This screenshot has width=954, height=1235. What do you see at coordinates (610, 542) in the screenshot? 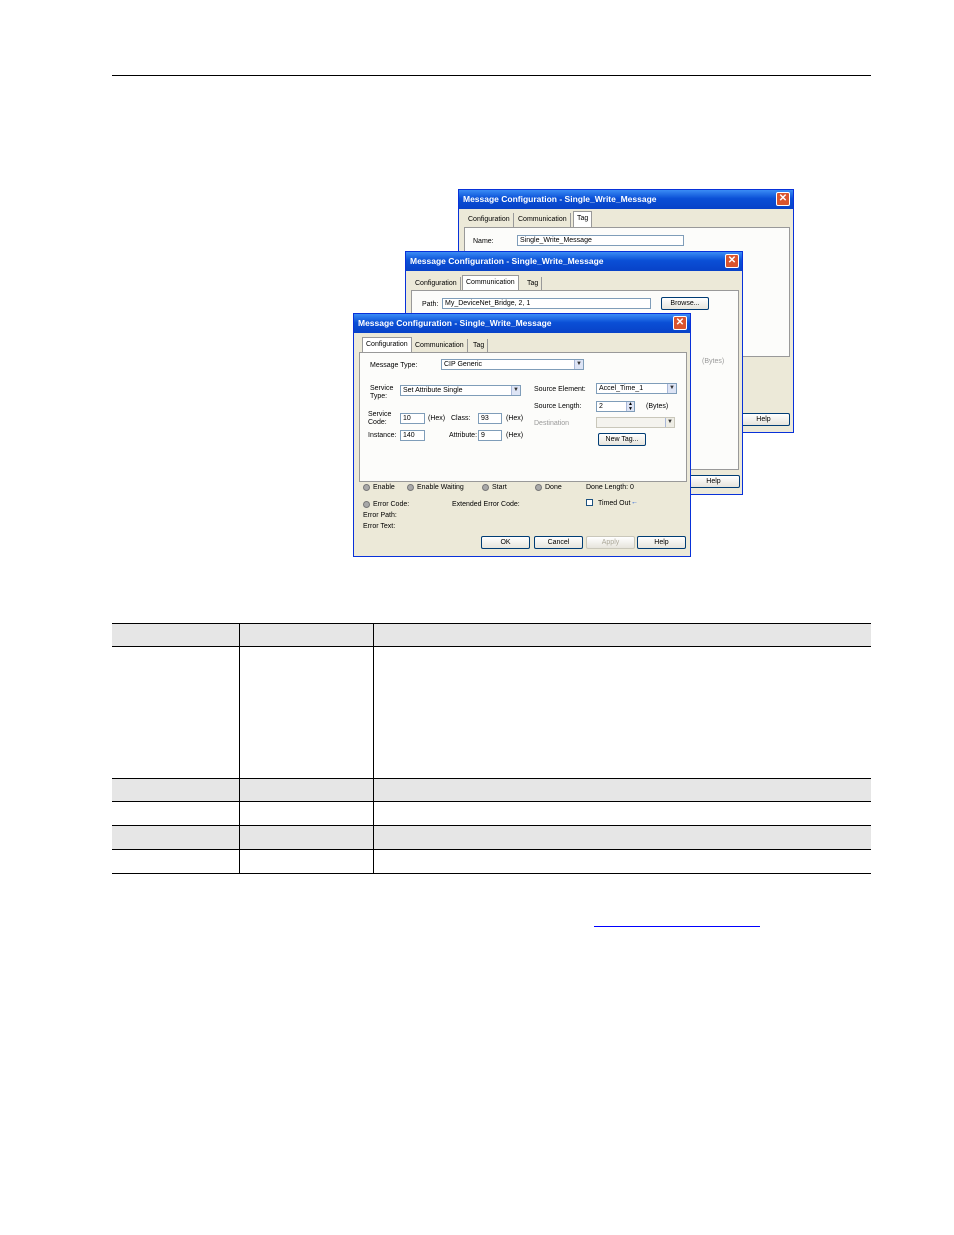
I see `apply-button: Apply` at bounding box center [610, 542].